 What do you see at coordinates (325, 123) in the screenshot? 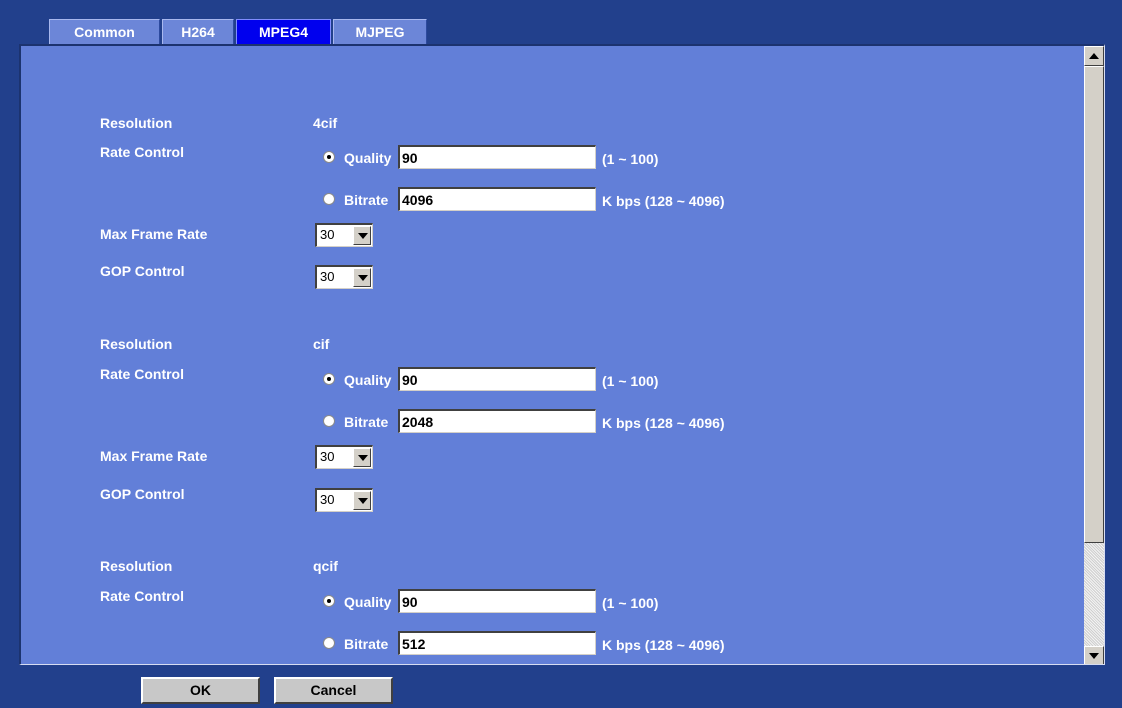
I see `resolution-value: 4cif` at bounding box center [325, 123].